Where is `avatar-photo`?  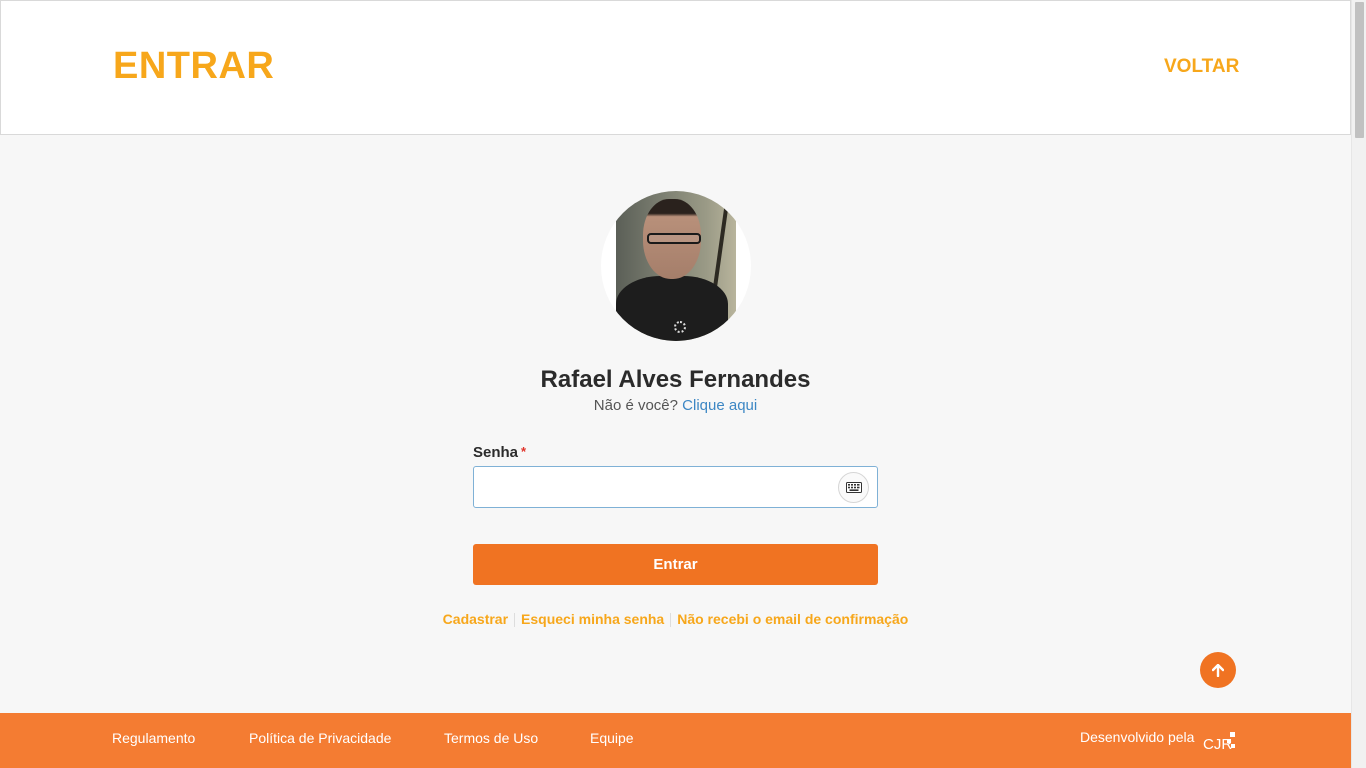 avatar-photo is located at coordinates (676, 266).